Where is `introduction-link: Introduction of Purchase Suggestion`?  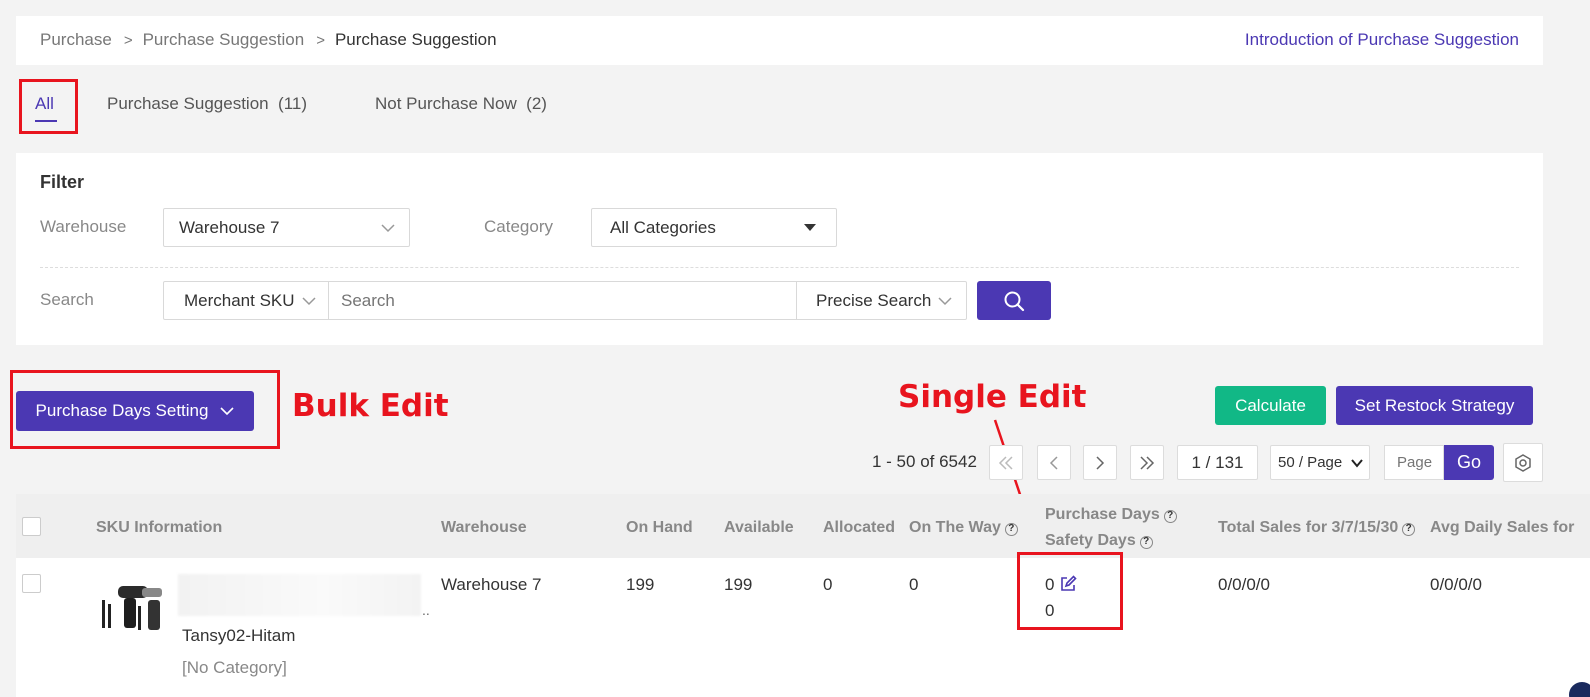 introduction-link: Introduction of Purchase Suggestion is located at coordinates (1382, 40).